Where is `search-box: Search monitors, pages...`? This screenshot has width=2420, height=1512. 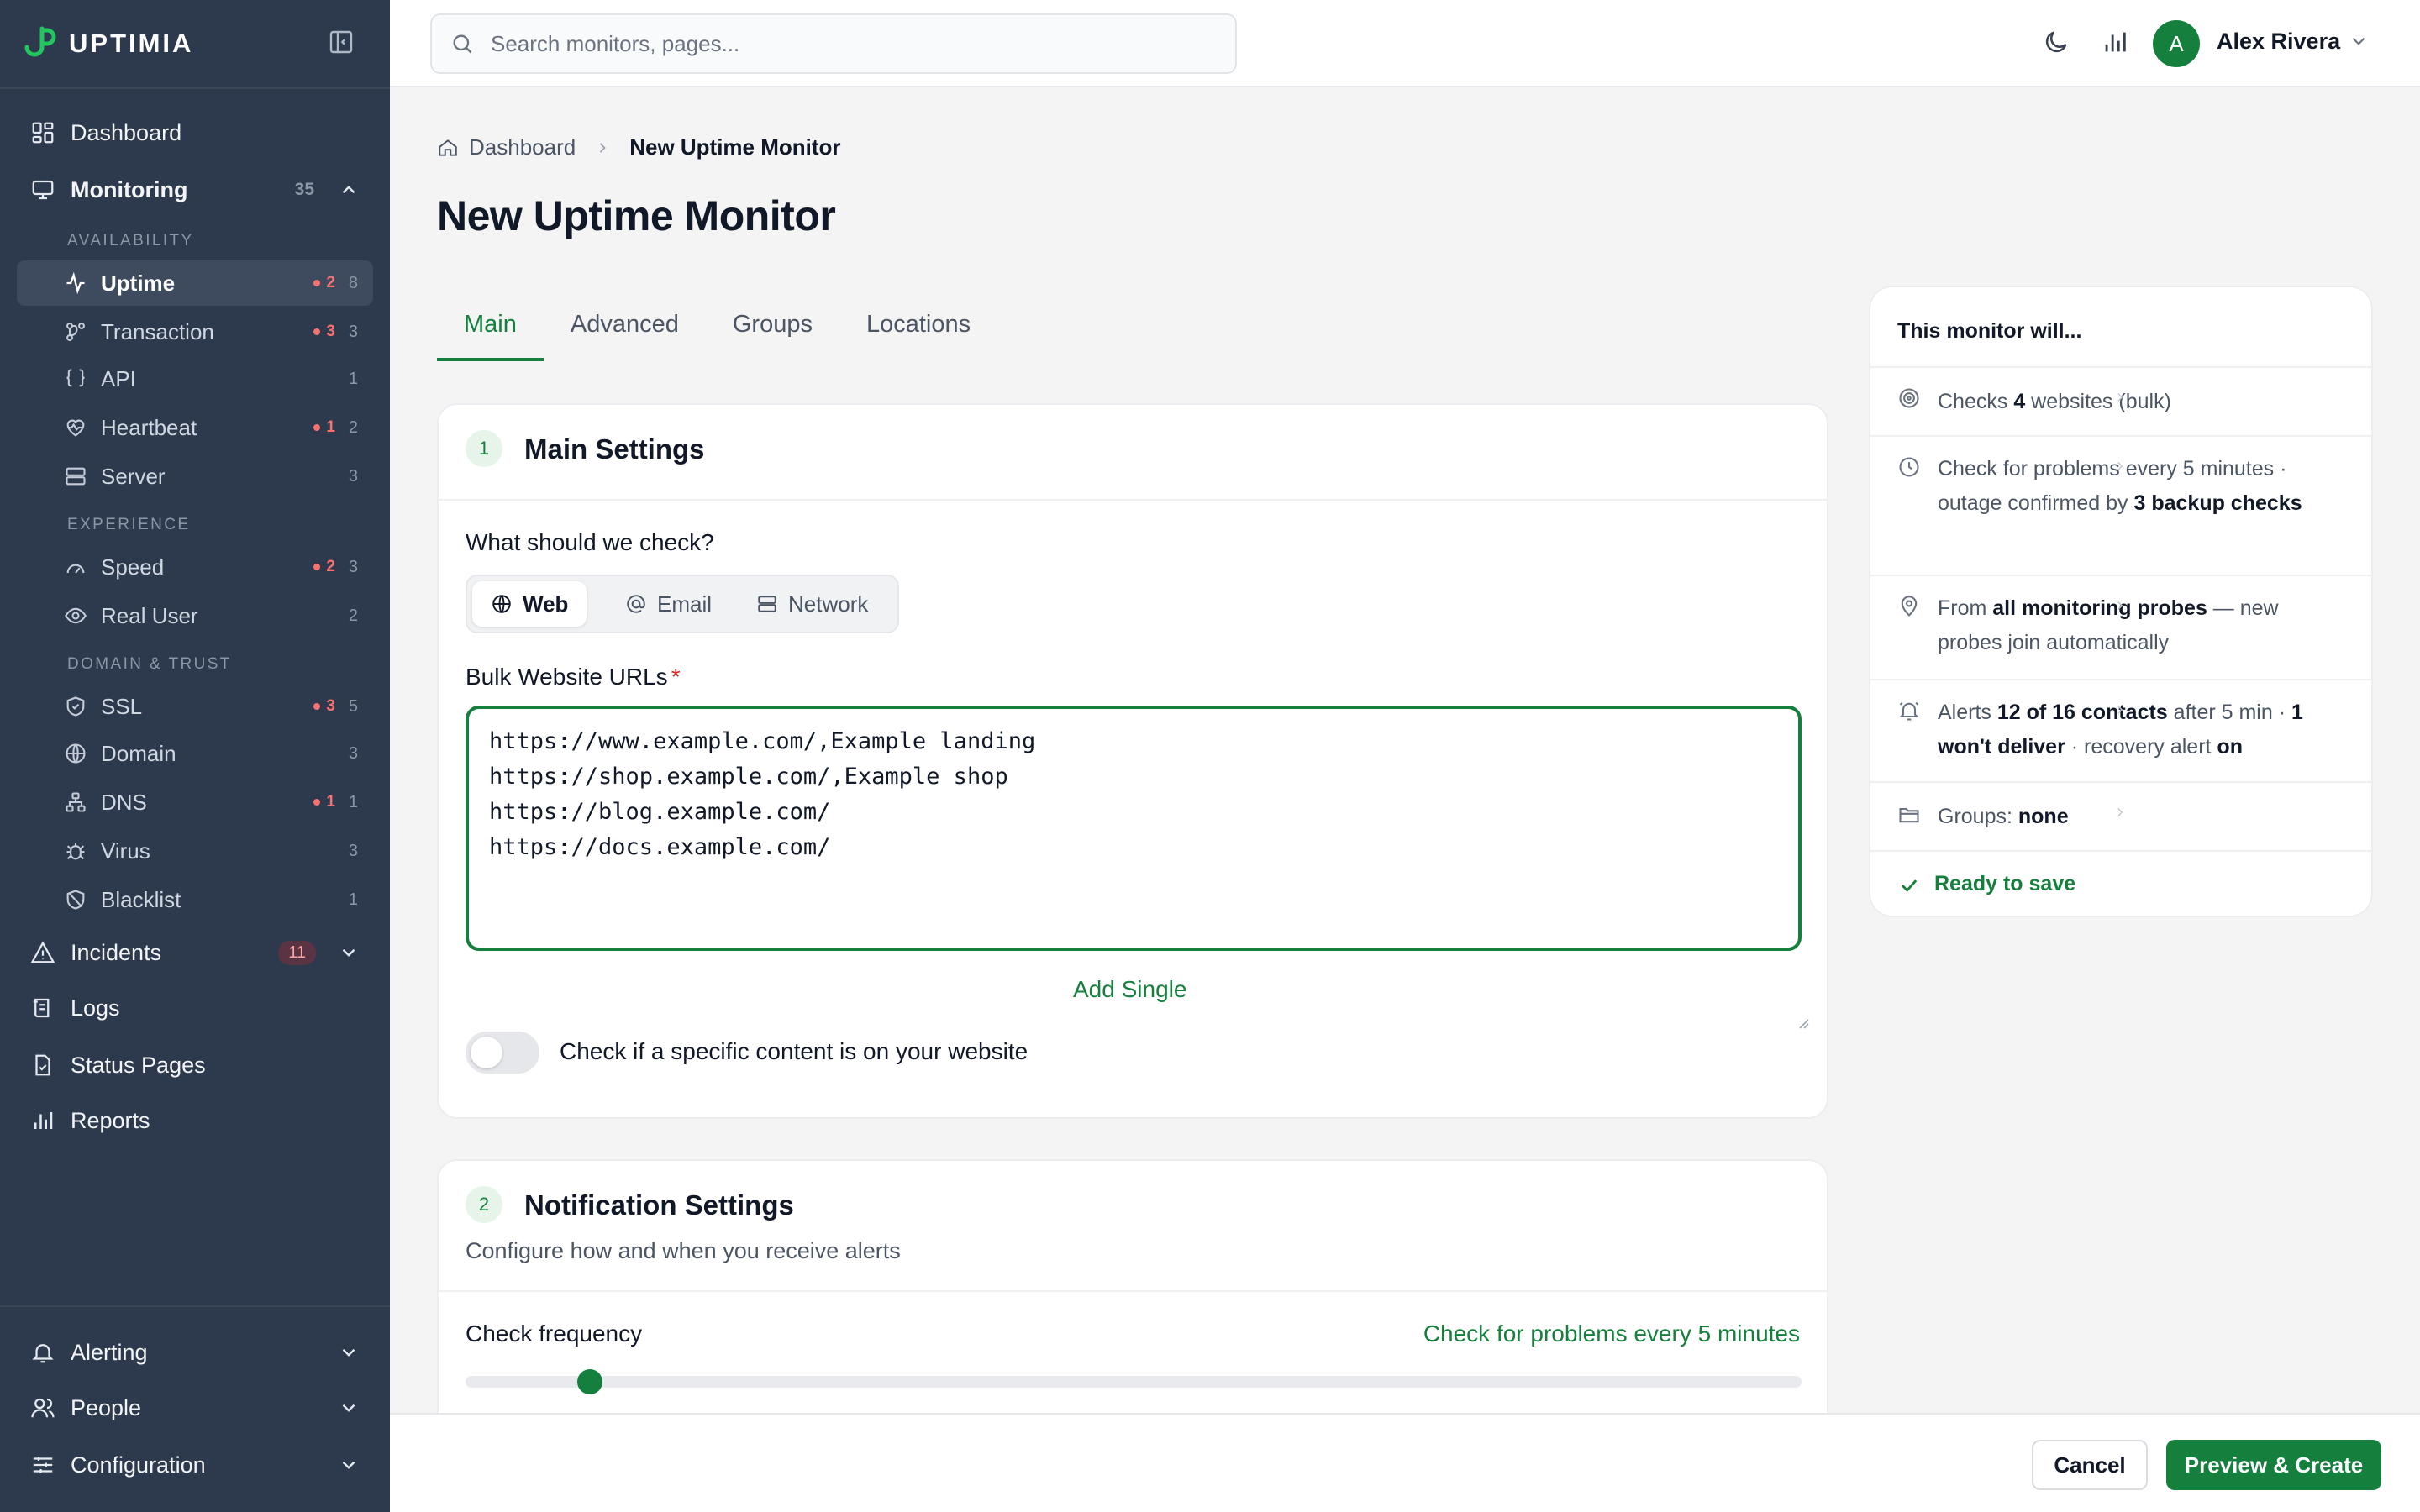 search-box: Search monitors, pages... is located at coordinates (833, 43).